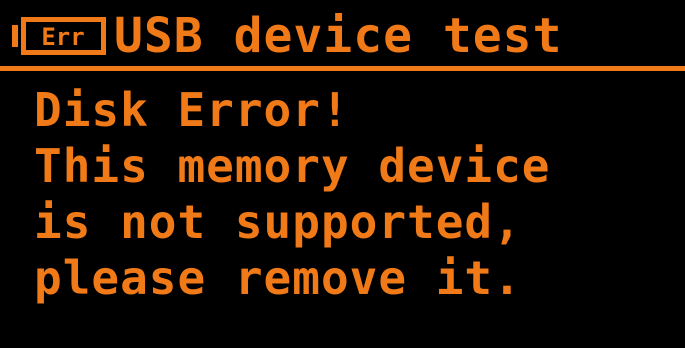 This screenshot has width=685, height=348. Describe the element at coordinates (278, 222) in the screenshot. I see `message-line-3: is not supported,` at that location.